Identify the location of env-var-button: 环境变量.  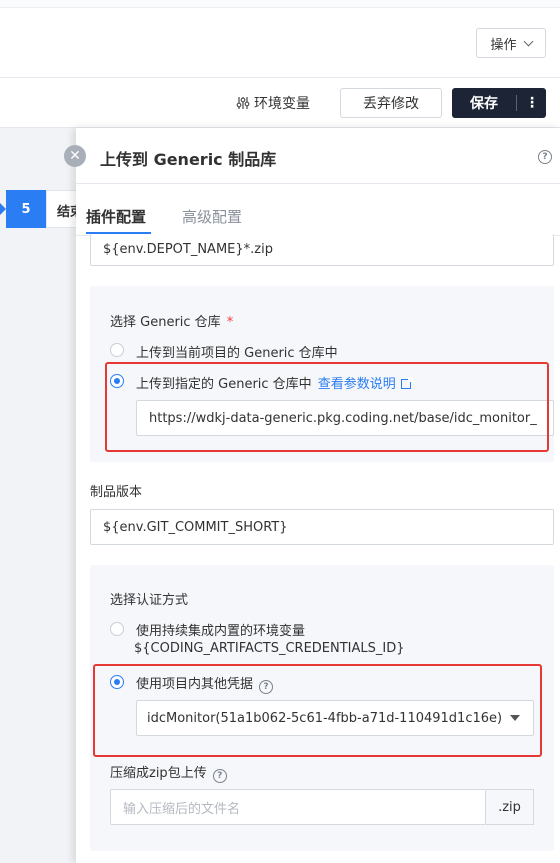
(273, 103).